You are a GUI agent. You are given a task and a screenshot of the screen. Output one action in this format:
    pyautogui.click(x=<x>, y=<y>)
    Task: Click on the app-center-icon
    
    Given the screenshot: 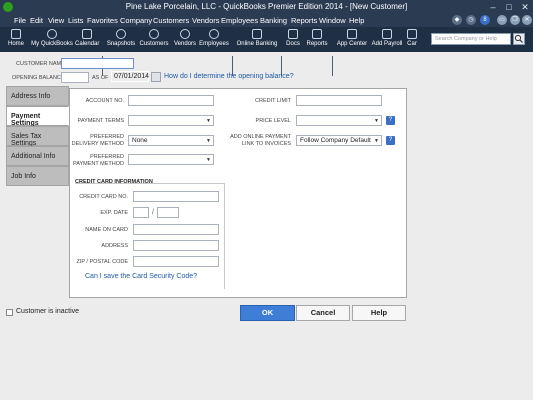 What is the action you would take?
    pyautogui.click(x=352, y=34)
    